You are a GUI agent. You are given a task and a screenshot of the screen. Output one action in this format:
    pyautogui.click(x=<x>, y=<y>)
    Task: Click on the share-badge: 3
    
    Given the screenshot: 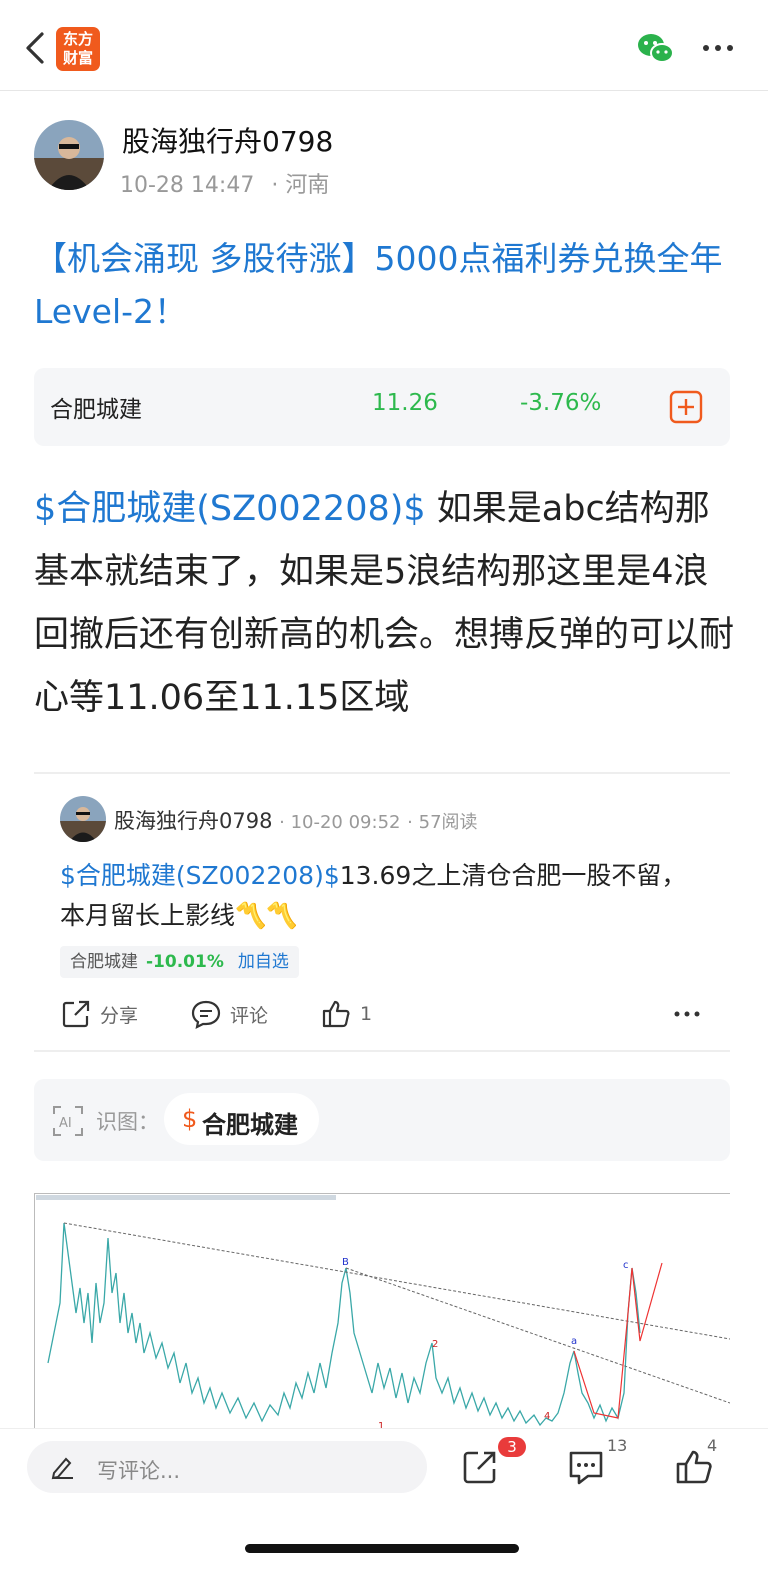 What is the action you would take?
    pyautogui.click(x=512, y=1447)
    